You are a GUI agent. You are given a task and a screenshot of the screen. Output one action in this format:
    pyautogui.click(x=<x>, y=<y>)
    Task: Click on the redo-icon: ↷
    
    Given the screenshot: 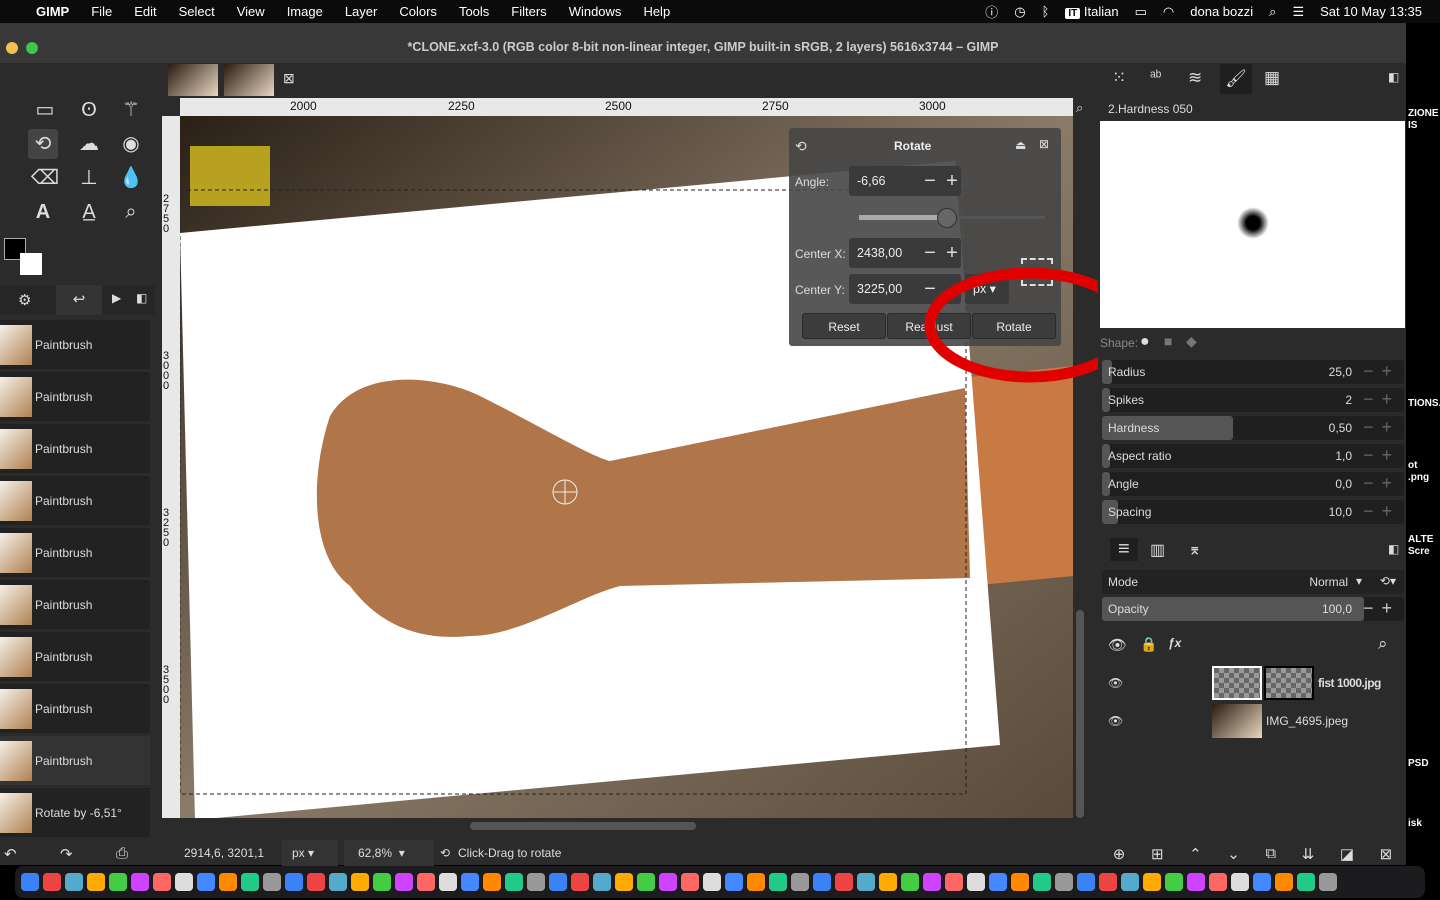 What is the action you would take?
    pyautogui.click(x=66, y=854)
    